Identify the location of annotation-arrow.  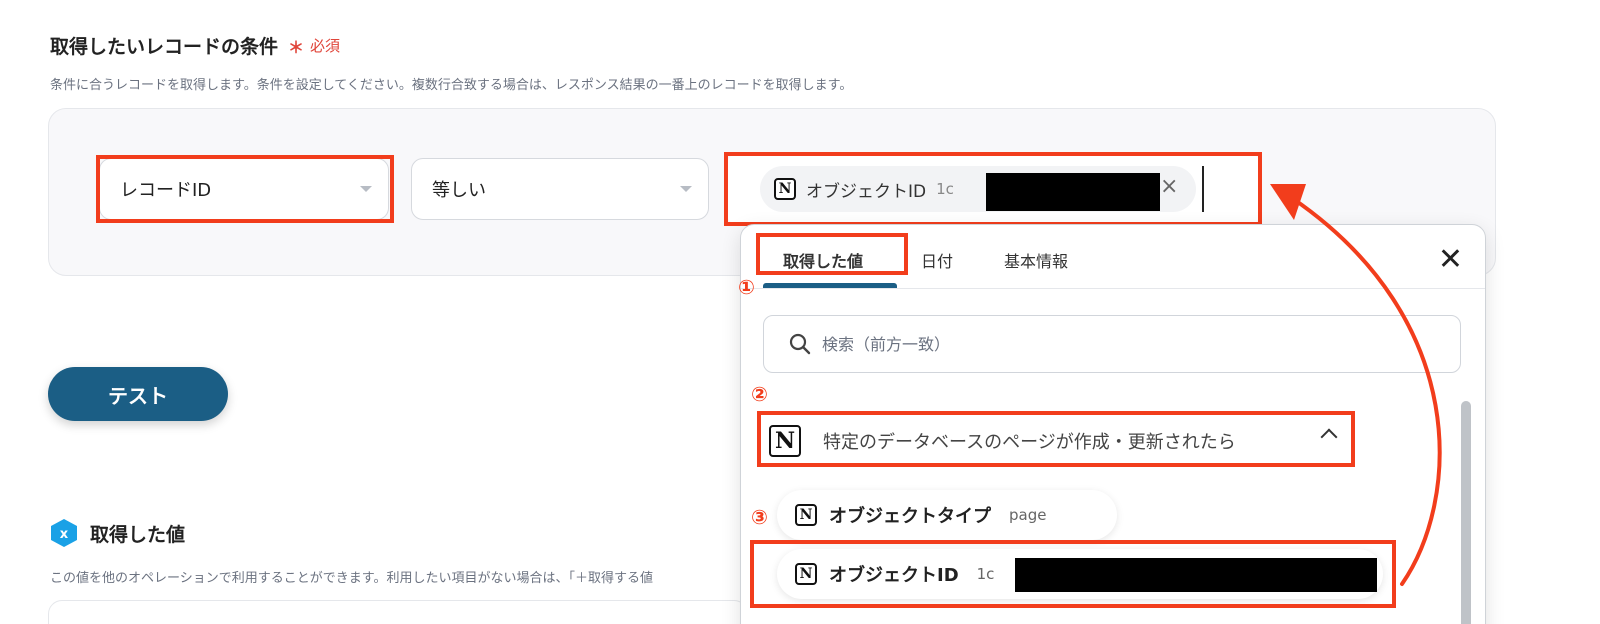
(1356, 385).